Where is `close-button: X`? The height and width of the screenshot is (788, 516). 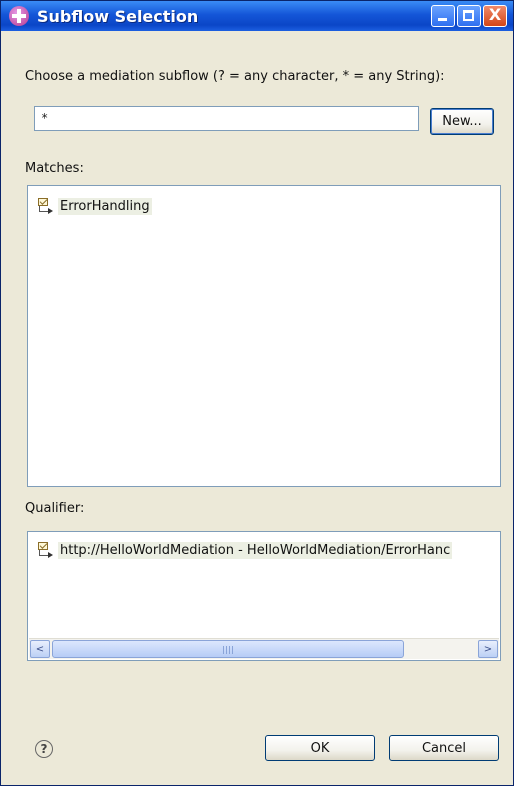 close-button: X is located at coordinates (495, 16).